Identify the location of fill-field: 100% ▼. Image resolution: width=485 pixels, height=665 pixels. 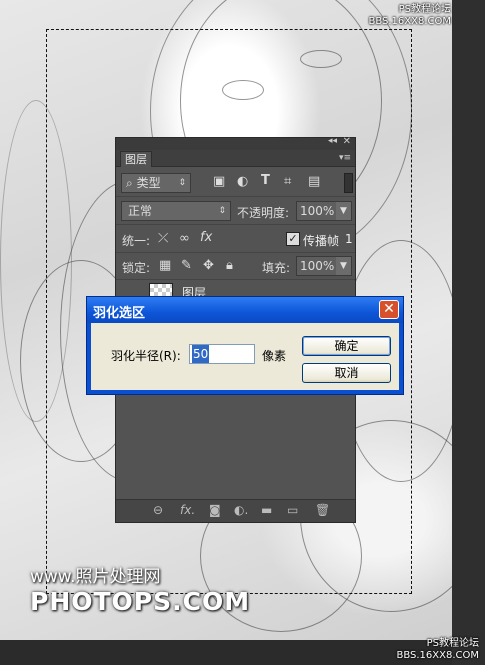
(324, 266).